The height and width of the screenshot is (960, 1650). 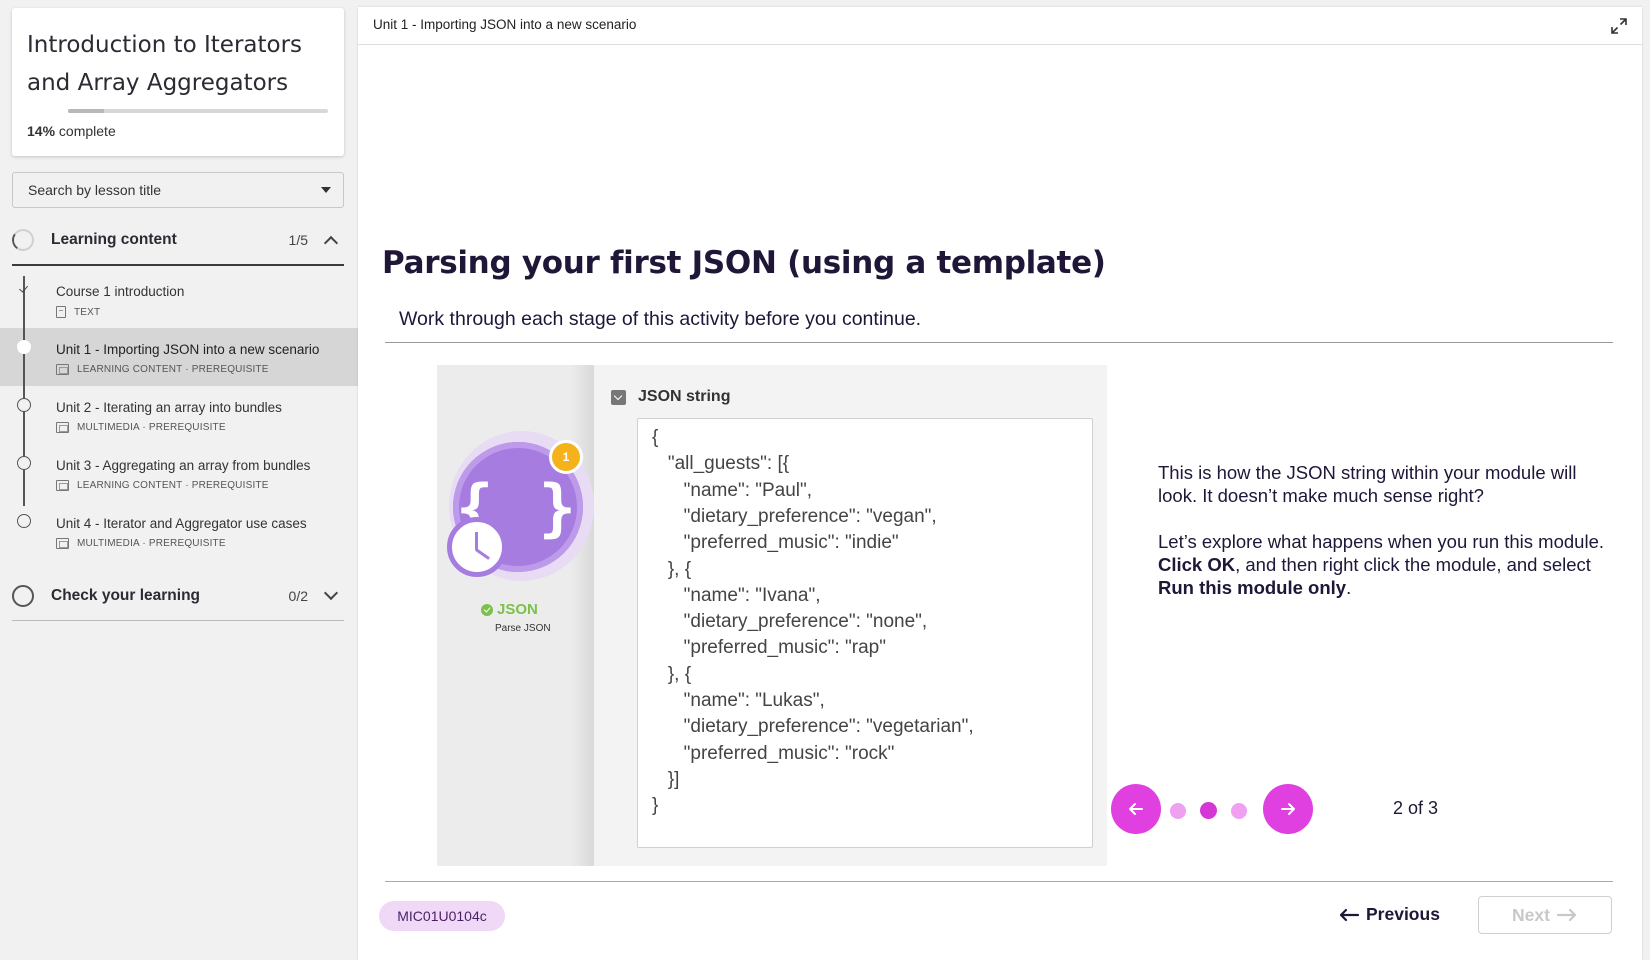 I want to click on divider, so click(x=999, y=342).